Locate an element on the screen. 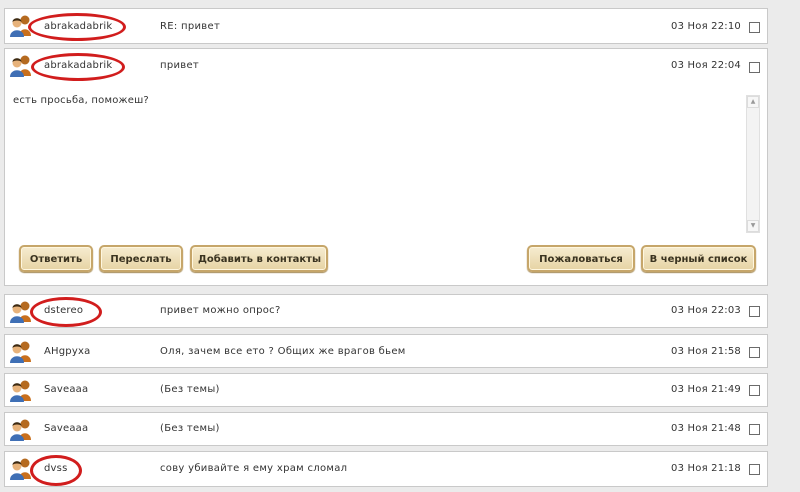 The image size is (800, 492). message-sender: dstereo is located at coordinates (63, 310).